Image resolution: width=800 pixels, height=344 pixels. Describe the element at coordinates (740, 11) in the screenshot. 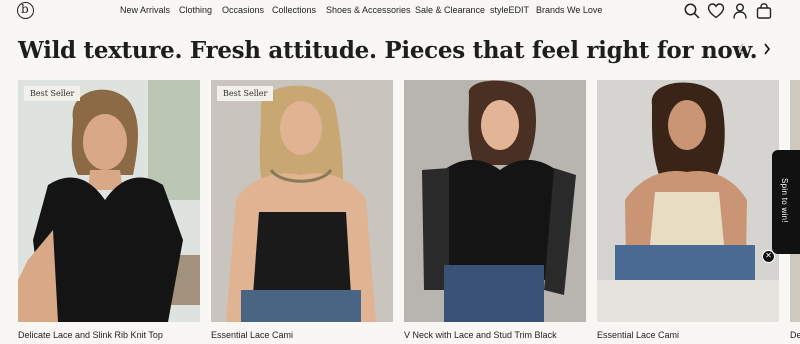

I see `account-icon` at that location.